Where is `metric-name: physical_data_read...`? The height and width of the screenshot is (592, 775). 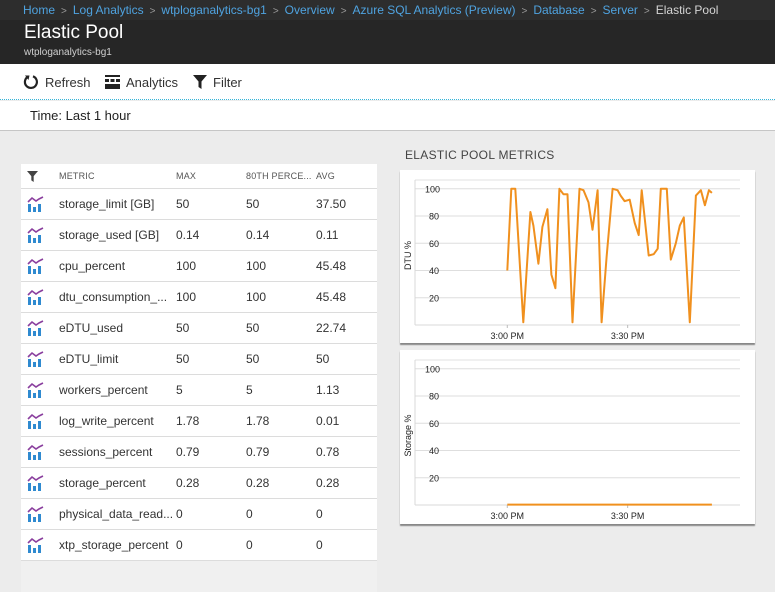 metric-name: physical_data_read... is located at coordinates (116, 514).